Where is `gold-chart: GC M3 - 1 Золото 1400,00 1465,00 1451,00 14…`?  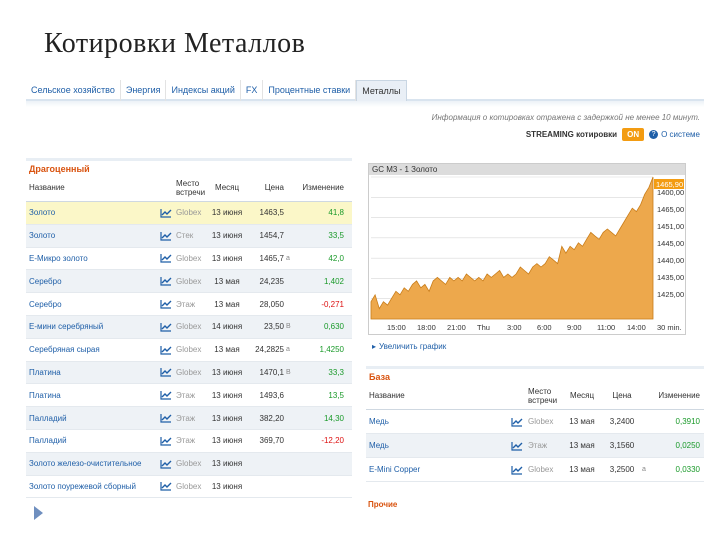
gold-chart: GC M3 - 1 Золото 1400,00 1465,00 1451,00 14… is located at coordinates (527, 249).